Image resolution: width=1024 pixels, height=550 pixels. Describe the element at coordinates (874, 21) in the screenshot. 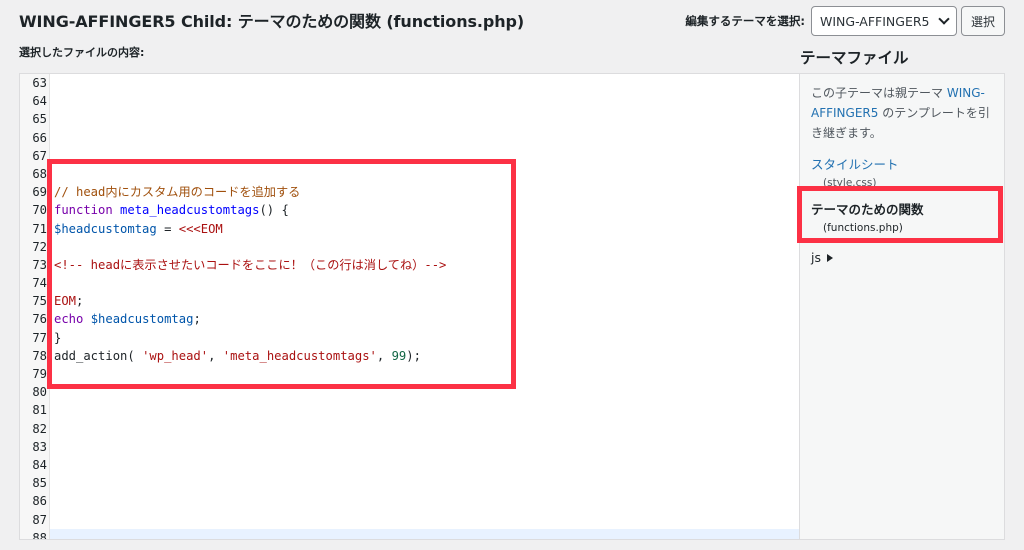

I see `theme-select-value: WING-AFFINGER5` at that location.